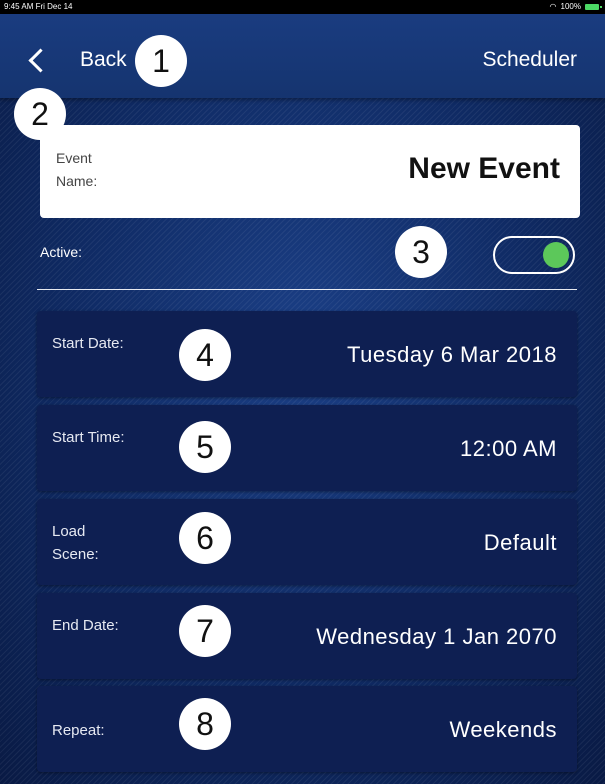 This screenshot has height=784, width=605. I want to click on end-date-value: Wednesday 1 Jan 2070, so click(436, 637).